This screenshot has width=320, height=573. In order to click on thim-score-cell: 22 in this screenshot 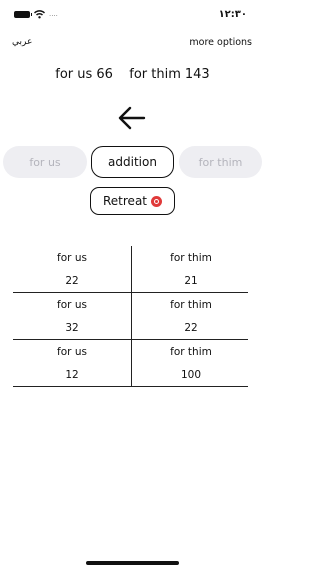, I will do `click(191, 328)`.